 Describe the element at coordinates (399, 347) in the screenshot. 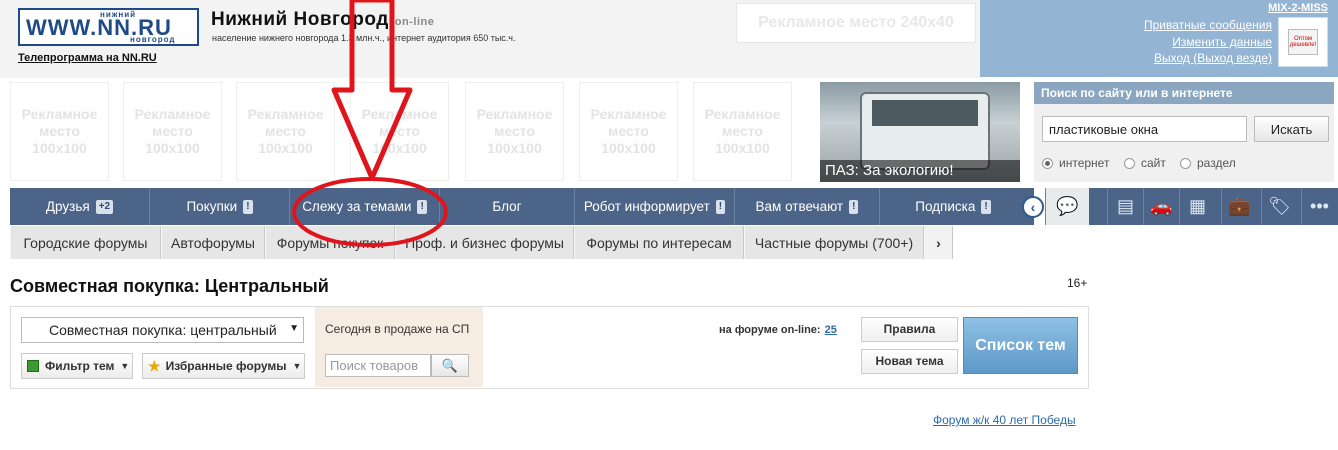

I see `sale-box: Сегодня в продаже на СП Поиск товаров 🔍` at that location.